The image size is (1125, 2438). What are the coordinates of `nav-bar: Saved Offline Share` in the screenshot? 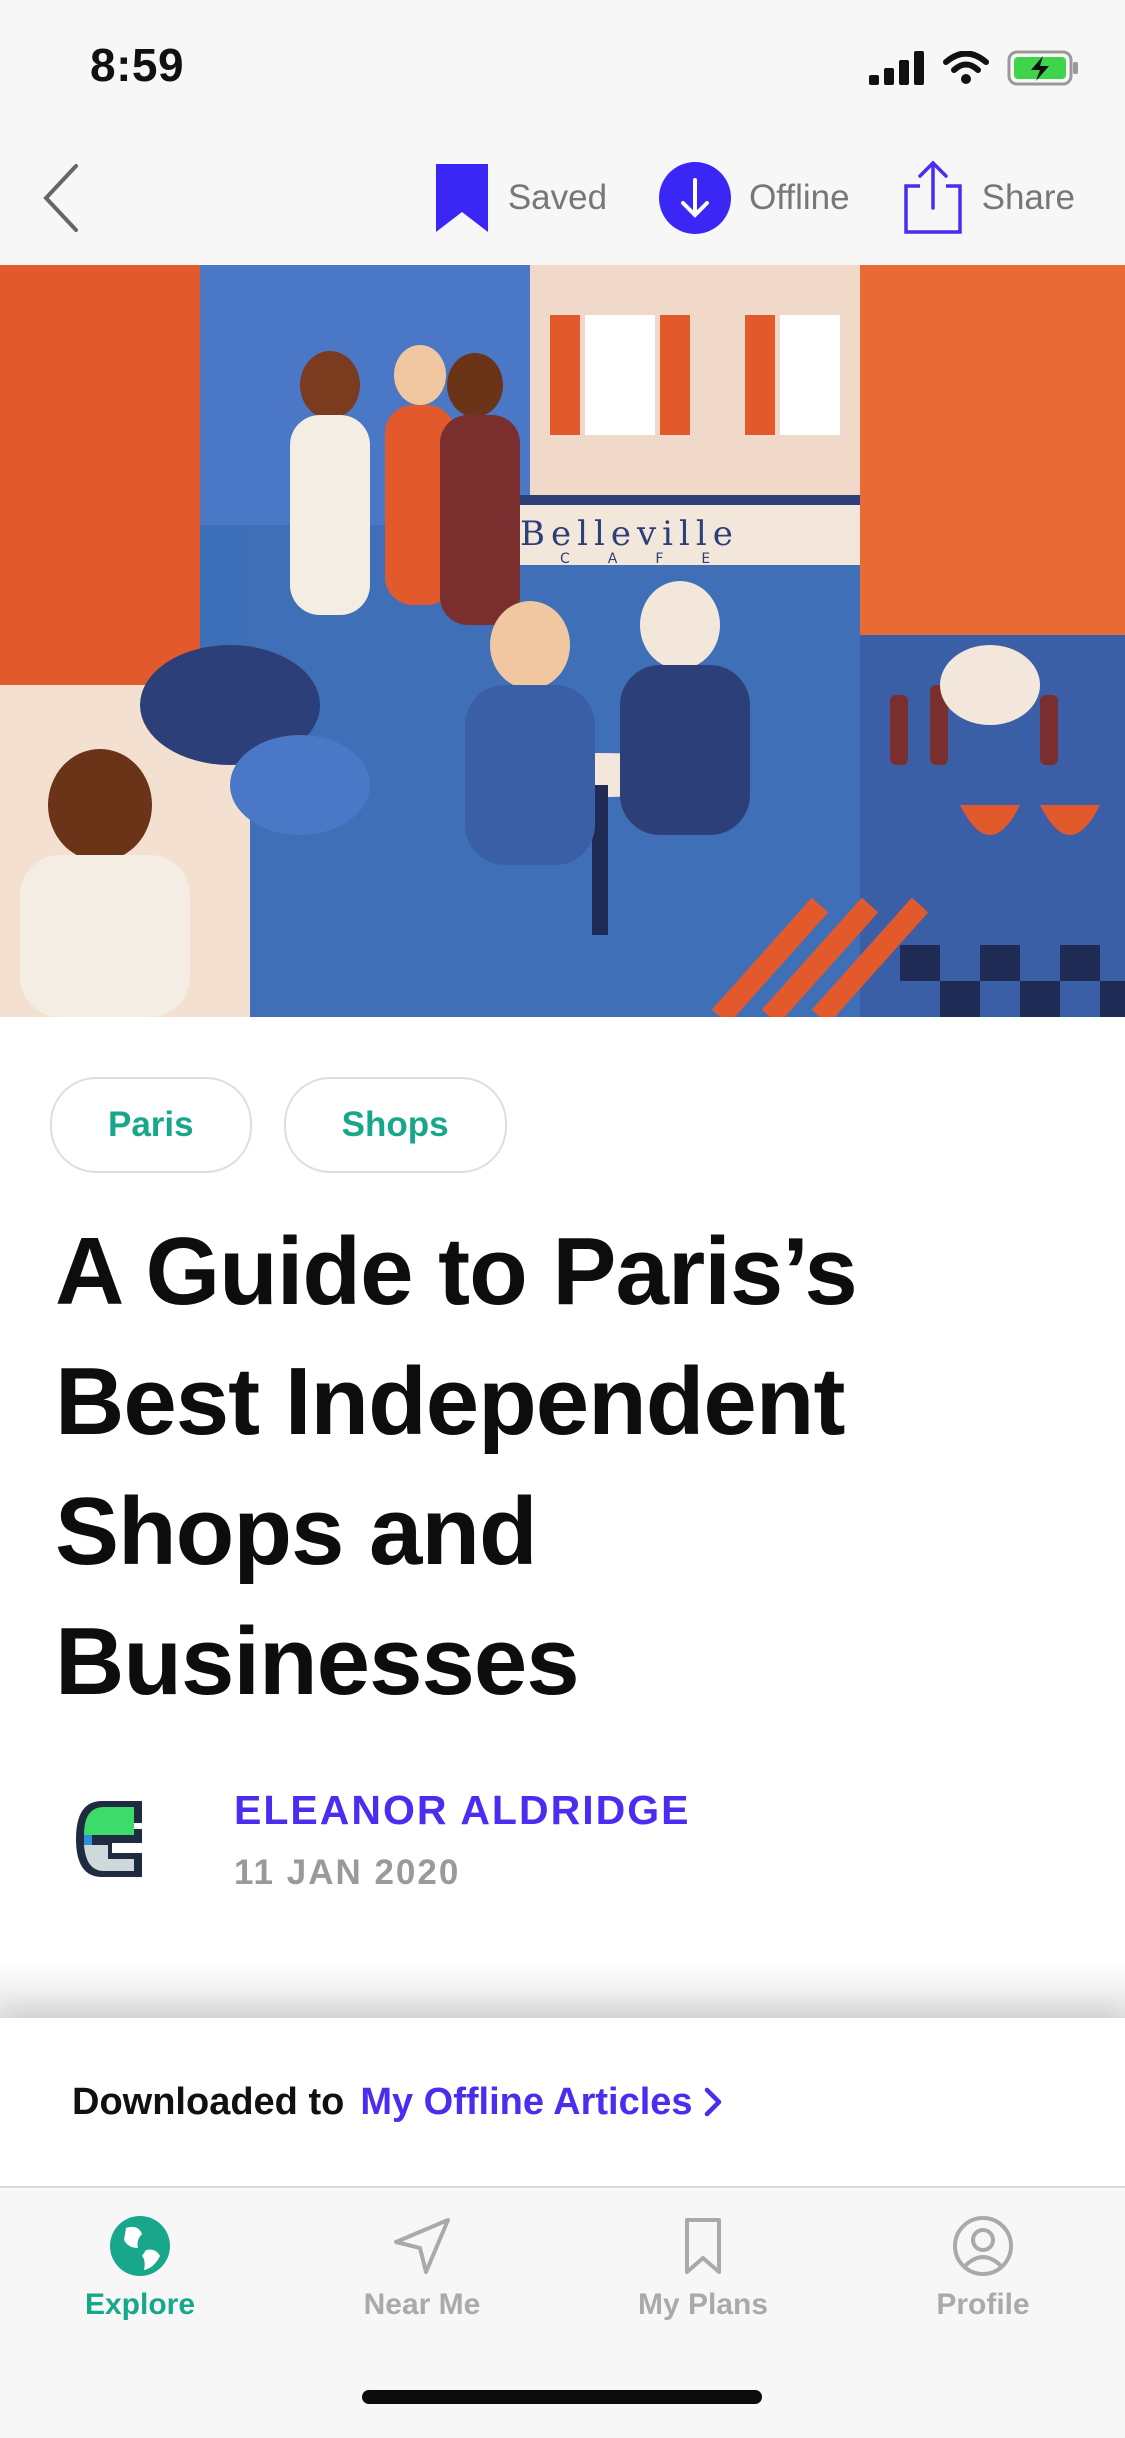 It's located at (562, 198).